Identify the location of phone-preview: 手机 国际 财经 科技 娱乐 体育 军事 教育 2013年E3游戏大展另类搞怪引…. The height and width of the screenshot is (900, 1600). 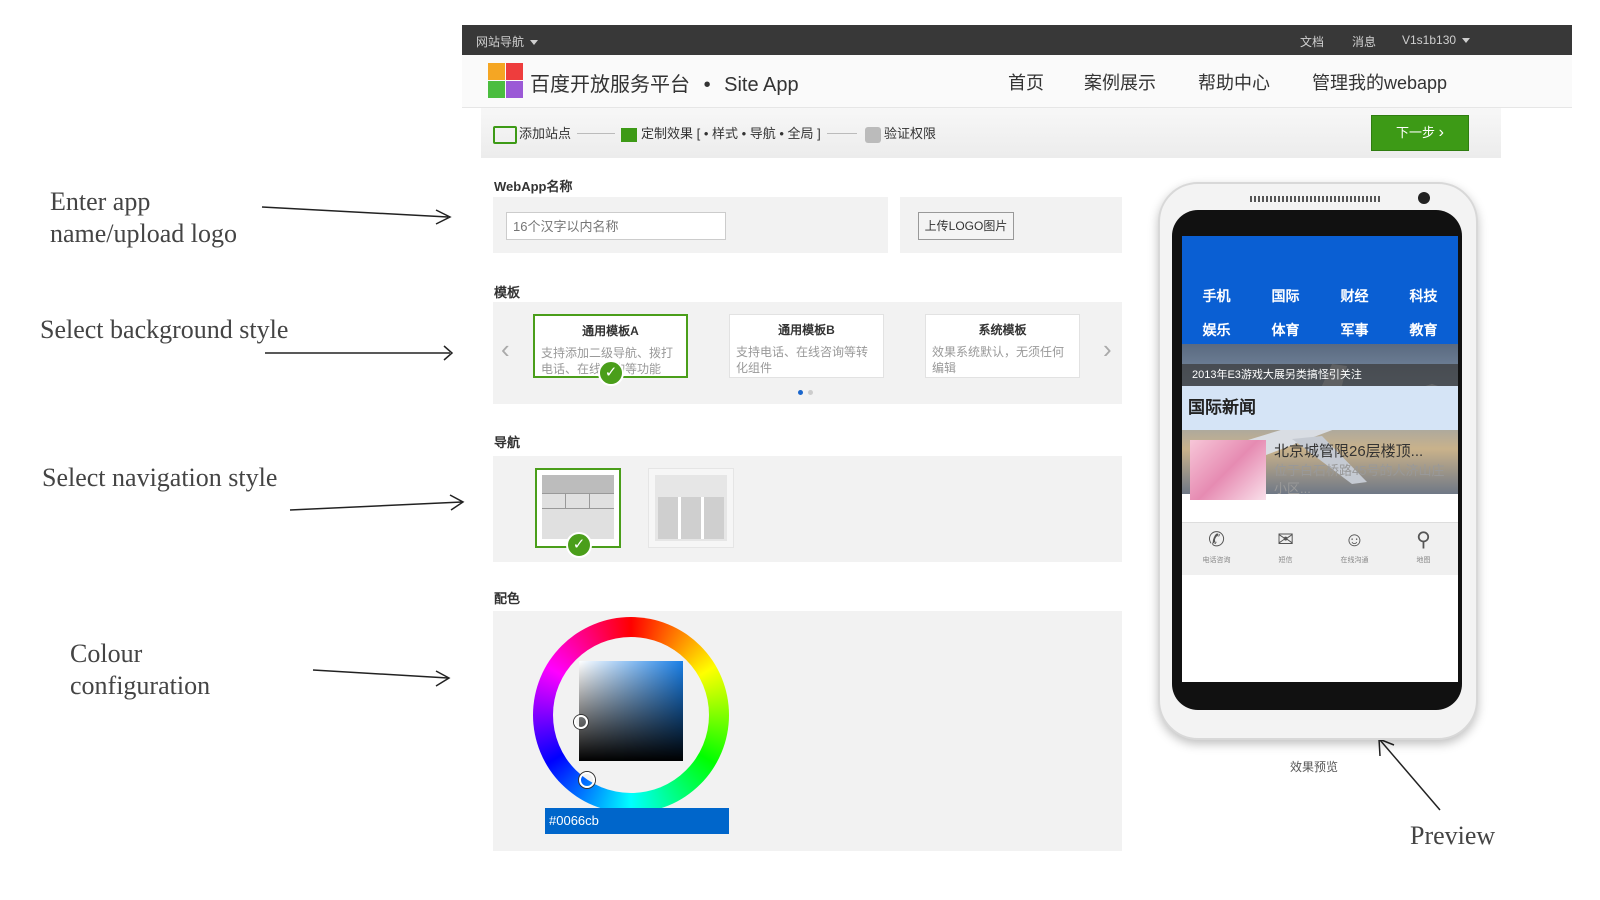
(1318, 461).